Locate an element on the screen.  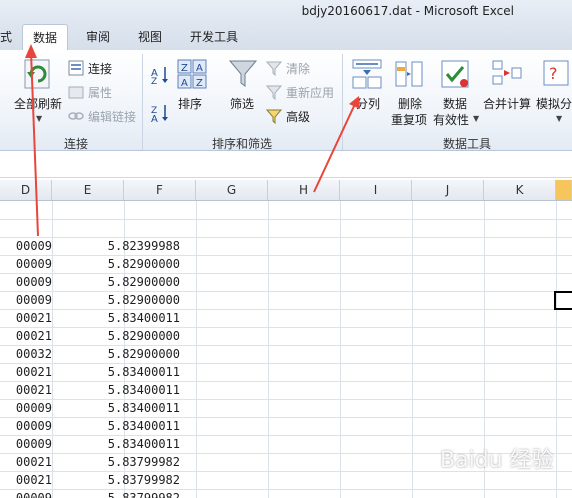
column-header-i: I is located at coordinates (376, 190).